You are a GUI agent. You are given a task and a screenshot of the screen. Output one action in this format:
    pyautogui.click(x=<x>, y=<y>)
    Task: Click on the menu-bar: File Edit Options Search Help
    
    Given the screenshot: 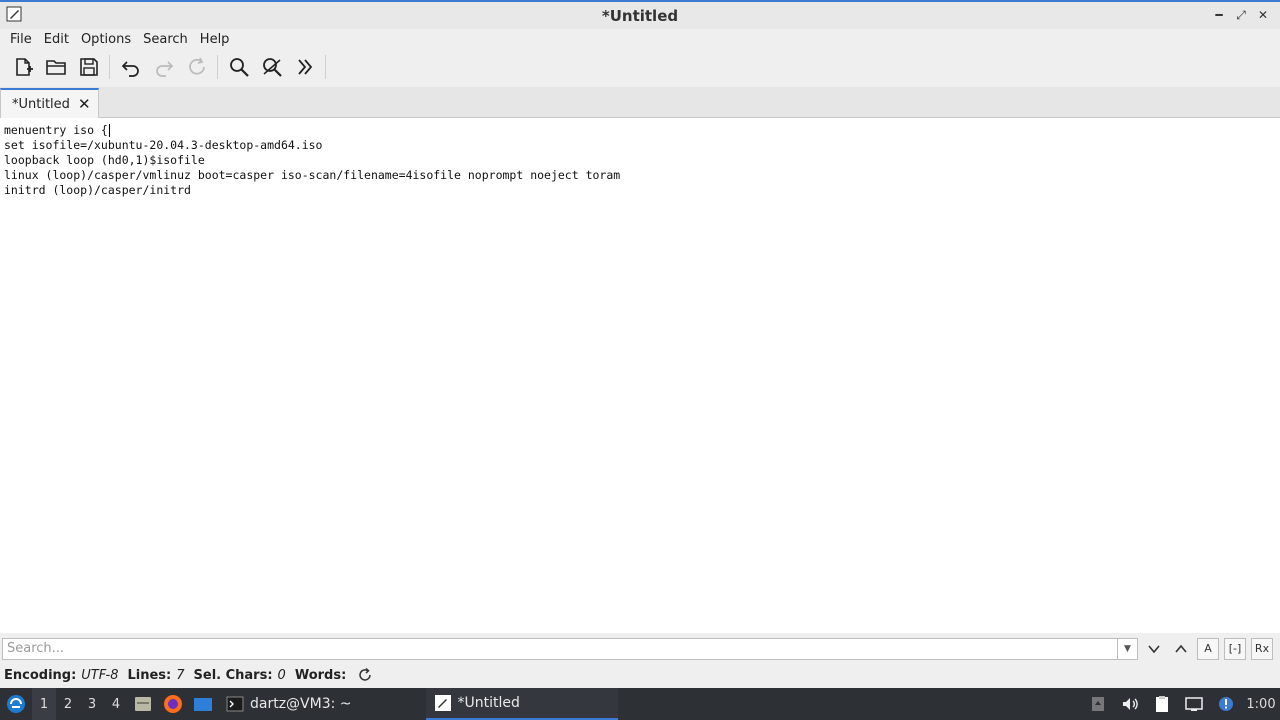 What is the action you would take?
    pyautogui.click(x=640, y=39)
    